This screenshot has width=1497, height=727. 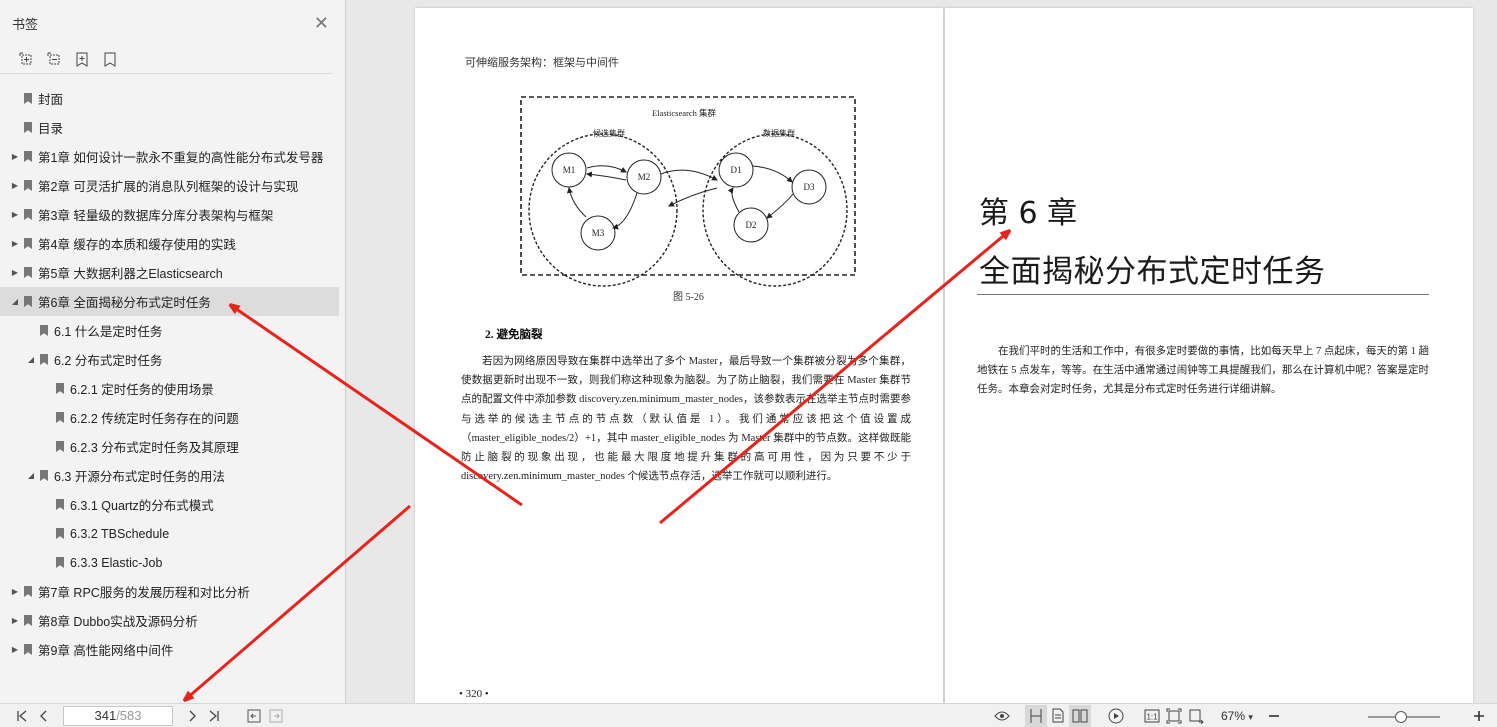 What do you see at coordinates (110, 60) in the screenshot?
I see `bookmark-icon` at bounding box center [110, 60].